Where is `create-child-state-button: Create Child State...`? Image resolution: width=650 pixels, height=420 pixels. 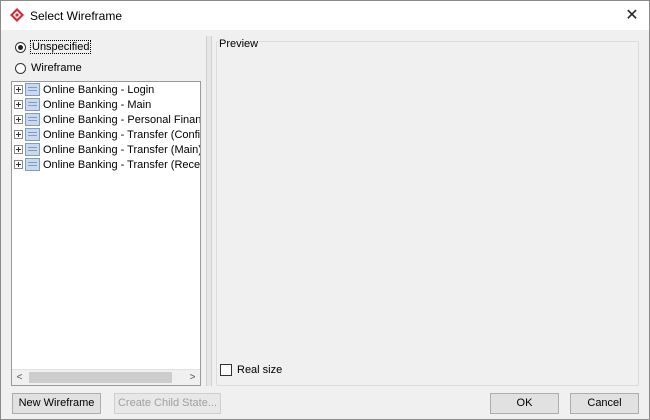
create-child-state-button: Create Child State... is located at coordinates (167, 403).